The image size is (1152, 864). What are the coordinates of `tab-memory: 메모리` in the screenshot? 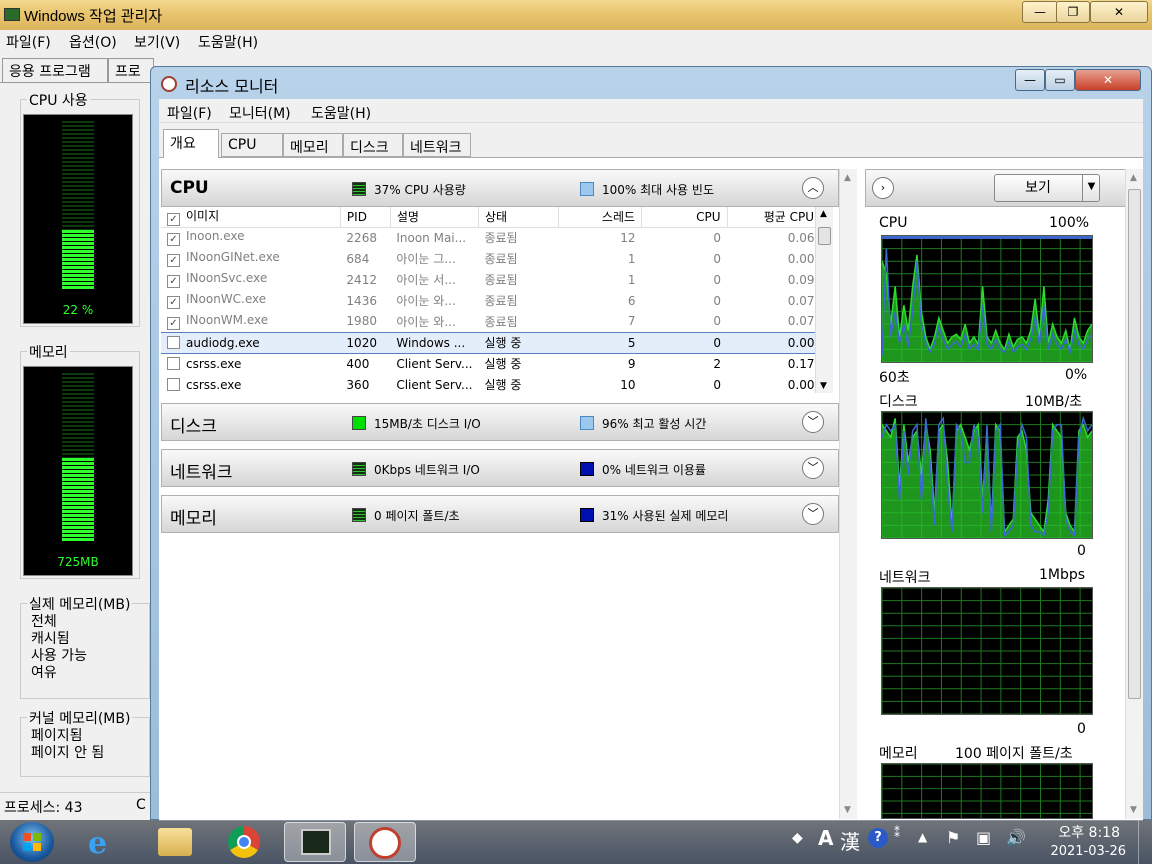 It's located at (313, 145).